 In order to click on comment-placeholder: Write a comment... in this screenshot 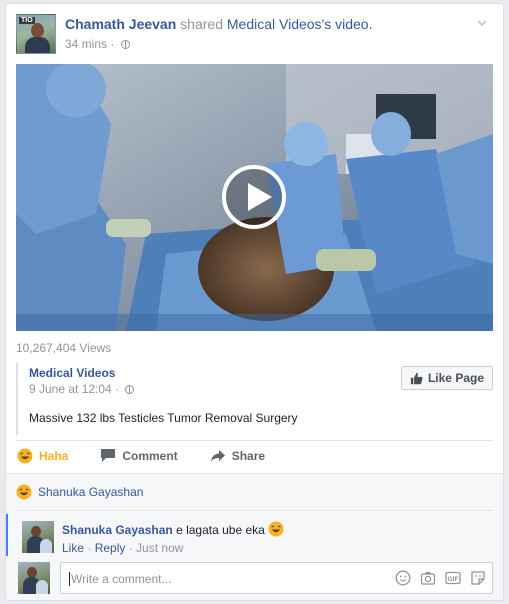, I will do `click(120, 579)`.